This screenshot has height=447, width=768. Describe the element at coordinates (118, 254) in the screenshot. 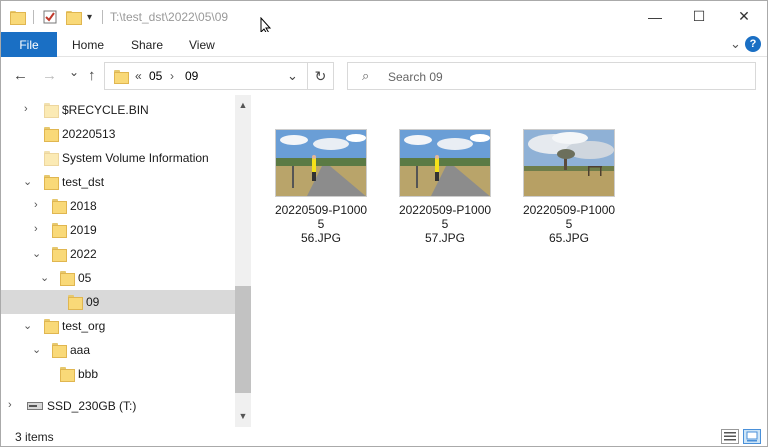

I see `tree-item-2022: ⌄ 2022` at that location.